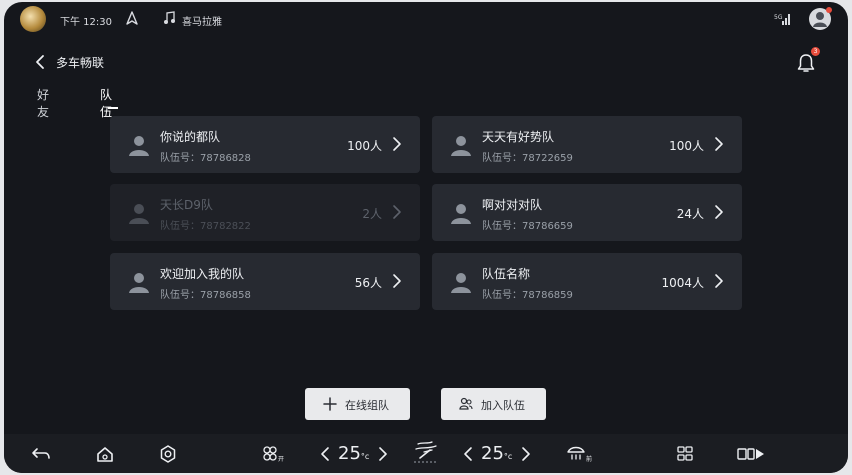 The width and height of the screenshot is (852, 475). Describe the element at coordinates (587, 144) in the screenshot. I see `team-card: 天天有好势队 队伍号：78722659 100人` at that location.